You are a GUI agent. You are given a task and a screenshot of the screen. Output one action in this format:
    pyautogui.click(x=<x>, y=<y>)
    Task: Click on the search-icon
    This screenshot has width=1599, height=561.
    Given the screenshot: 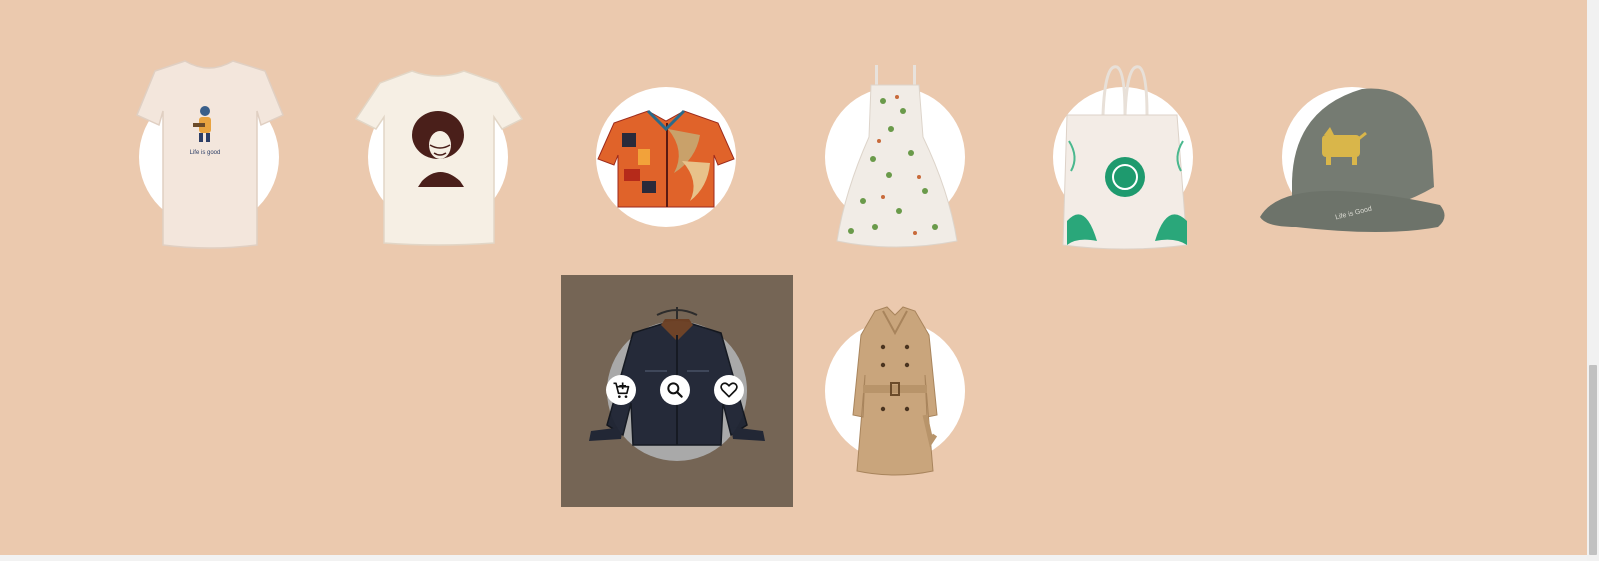 What is the action you would take?
    pyautogui.click(x=675, y=390)
    